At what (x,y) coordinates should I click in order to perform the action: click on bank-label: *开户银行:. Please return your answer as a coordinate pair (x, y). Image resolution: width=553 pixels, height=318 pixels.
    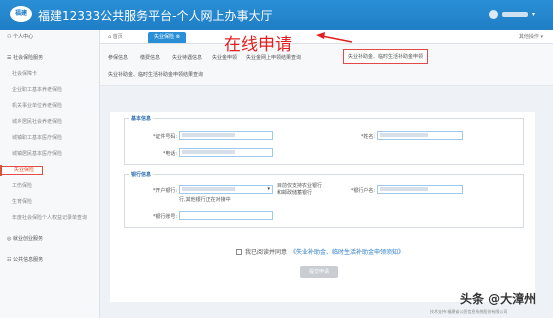
    Looking at the image, I should click on (164, 191).